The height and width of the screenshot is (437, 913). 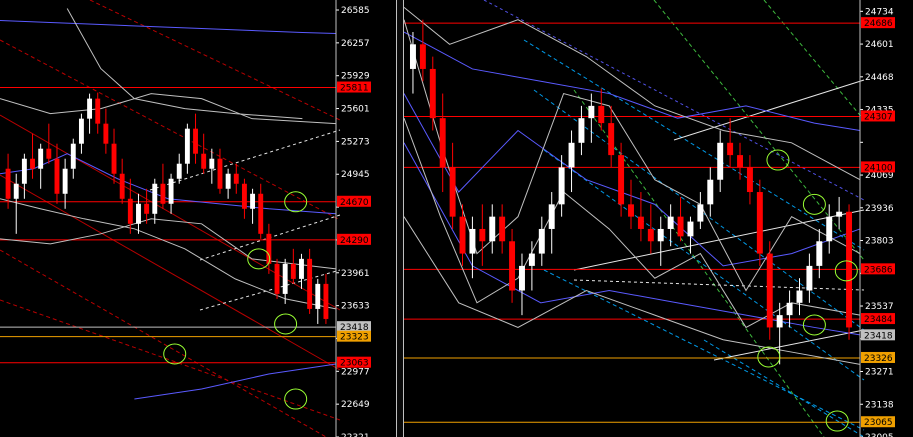 I want to click on left-axis-tick-label: 23961, so click(x=355, y=274).